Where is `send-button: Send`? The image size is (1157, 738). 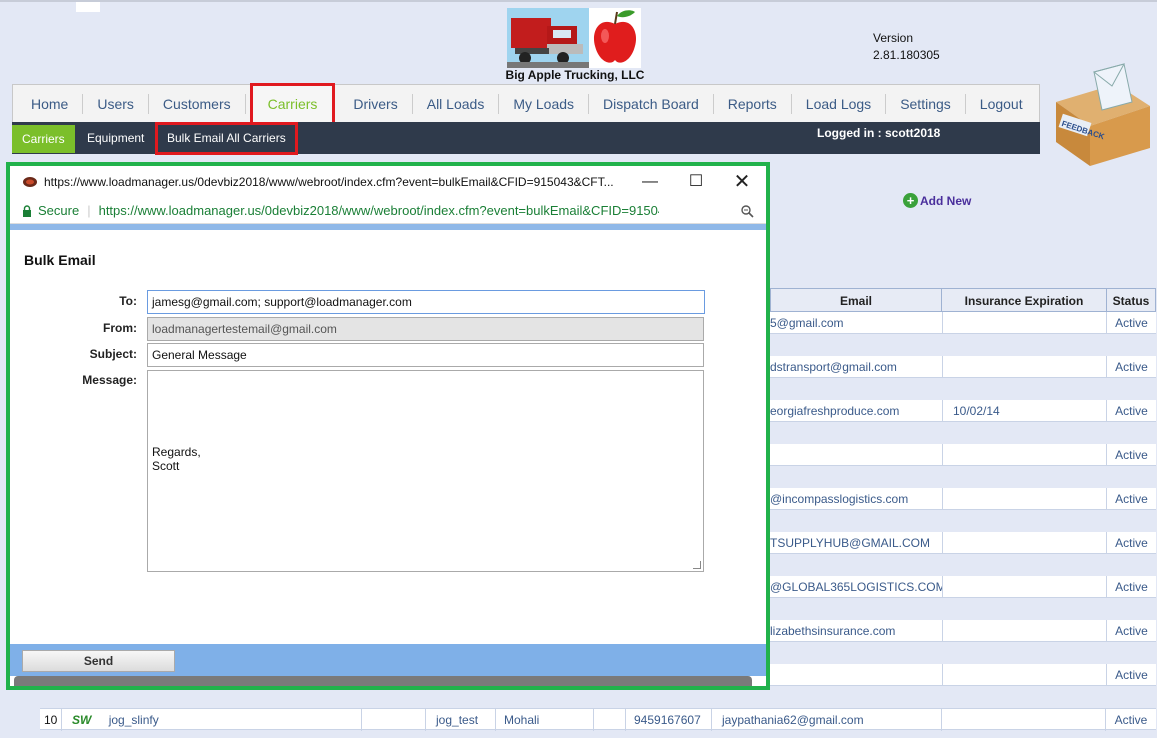 send-button: Send is located at coordinates (98, 661).